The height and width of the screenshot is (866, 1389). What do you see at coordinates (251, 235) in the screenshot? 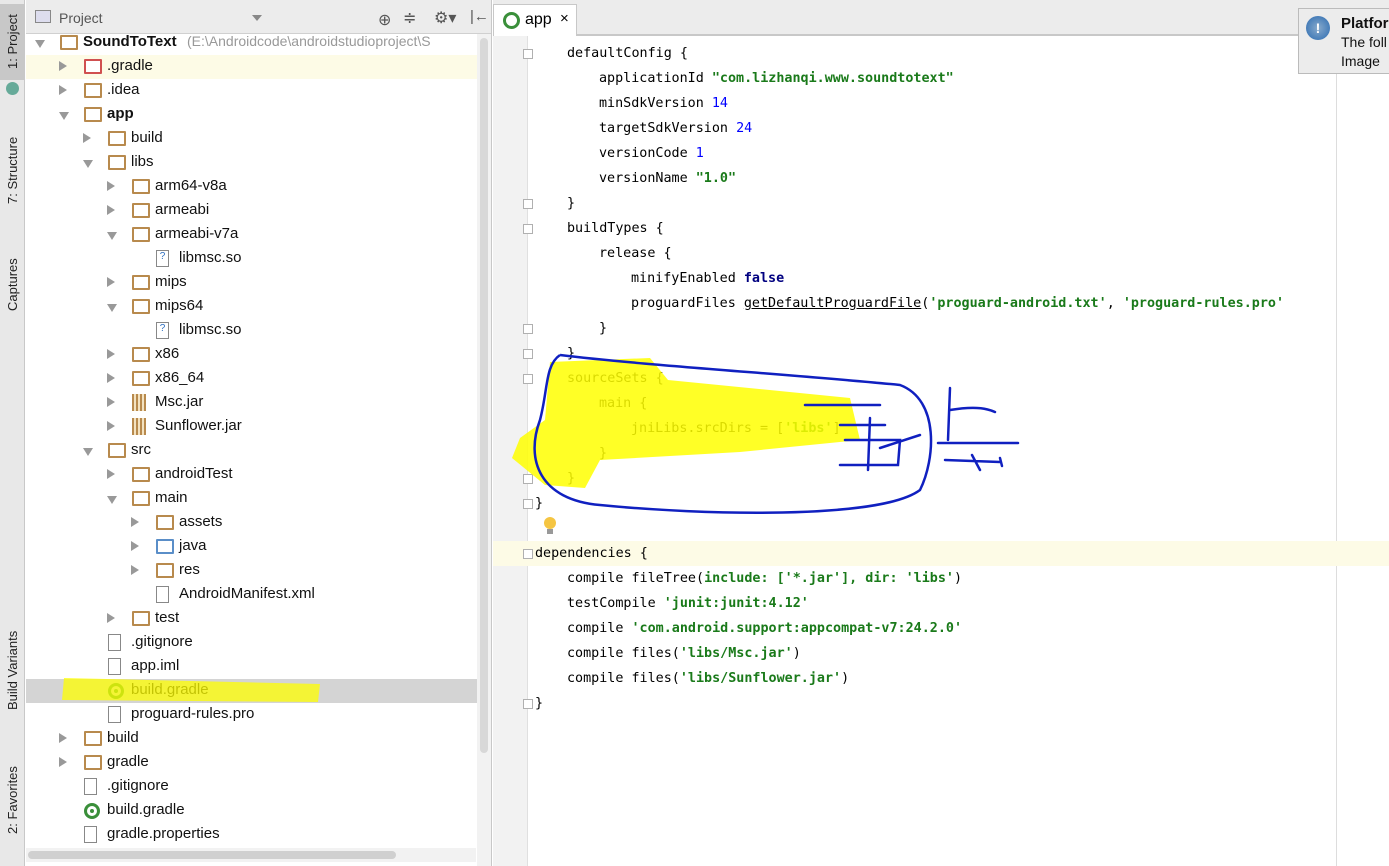
I see `tree-item: armeabi-v7a` at bounding box center [251, 235].